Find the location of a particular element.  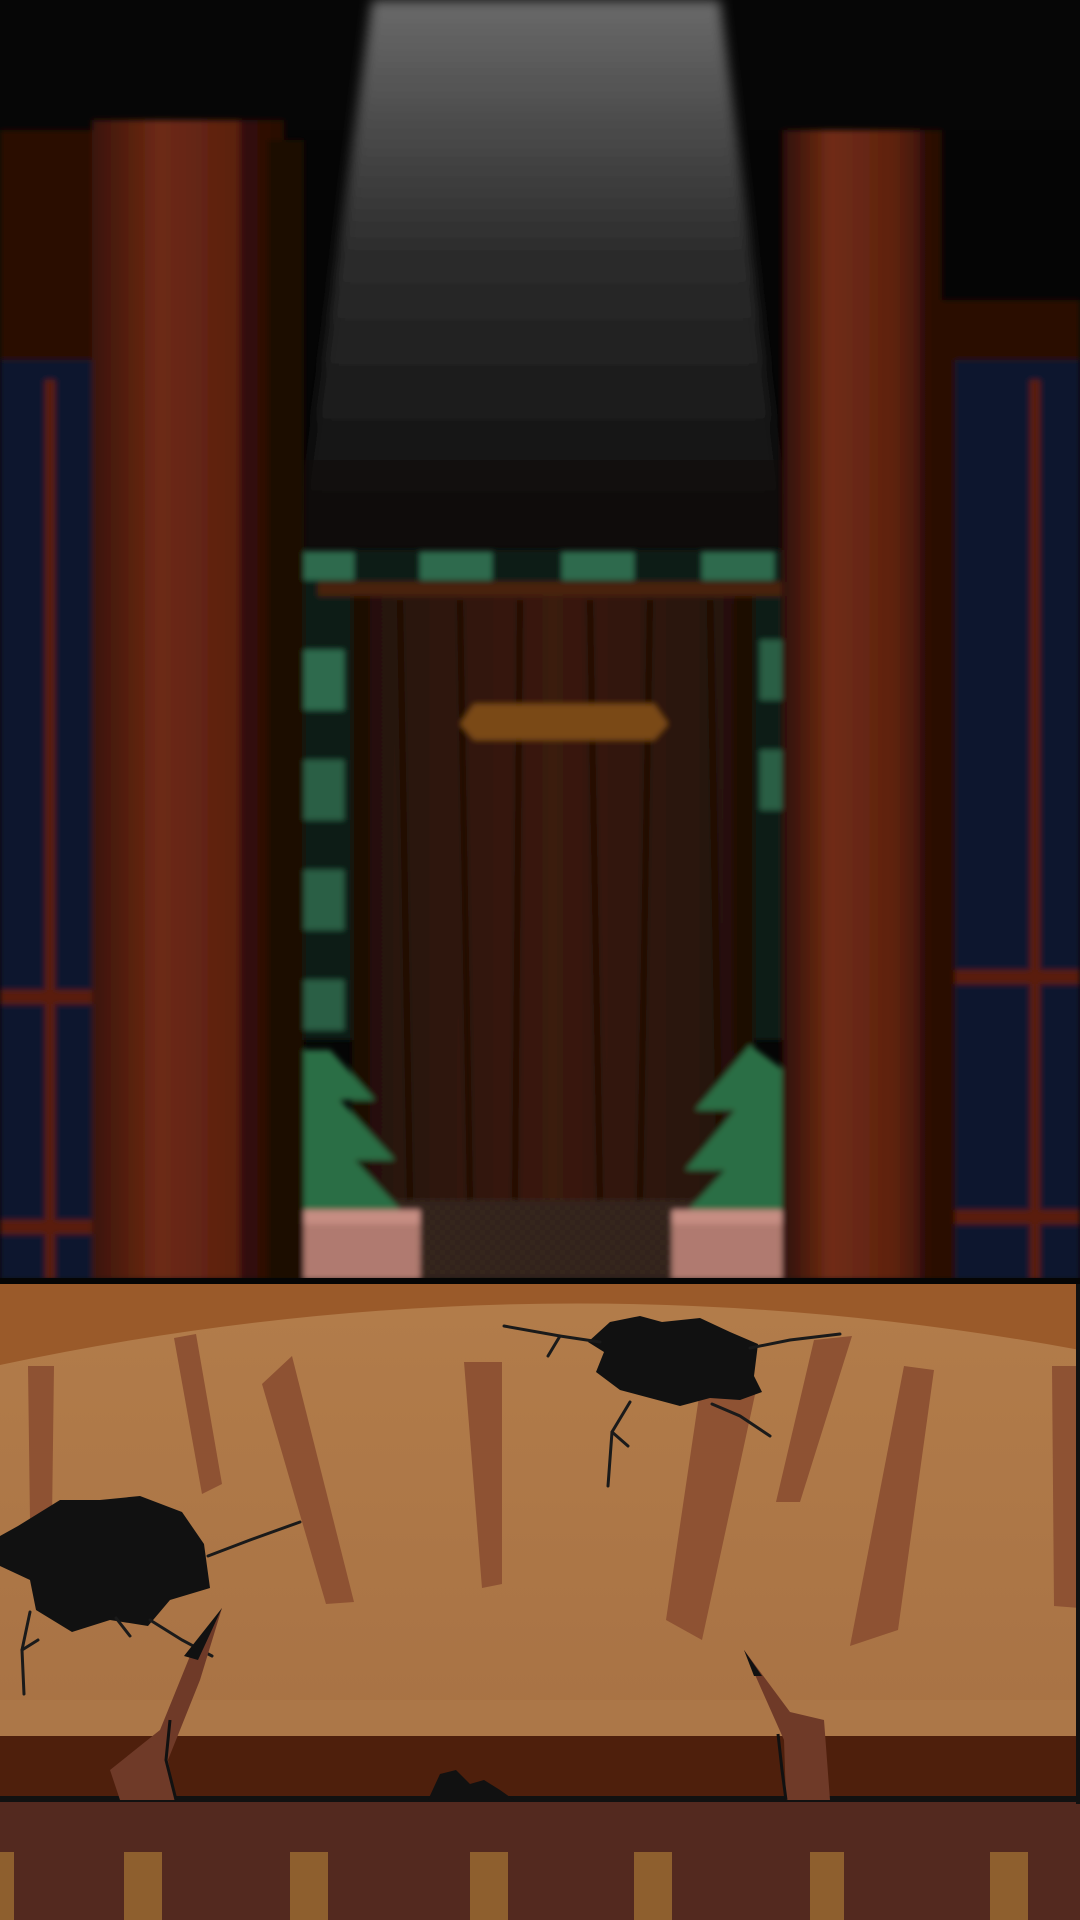

left-pillar is located at coordinates (198, 700).